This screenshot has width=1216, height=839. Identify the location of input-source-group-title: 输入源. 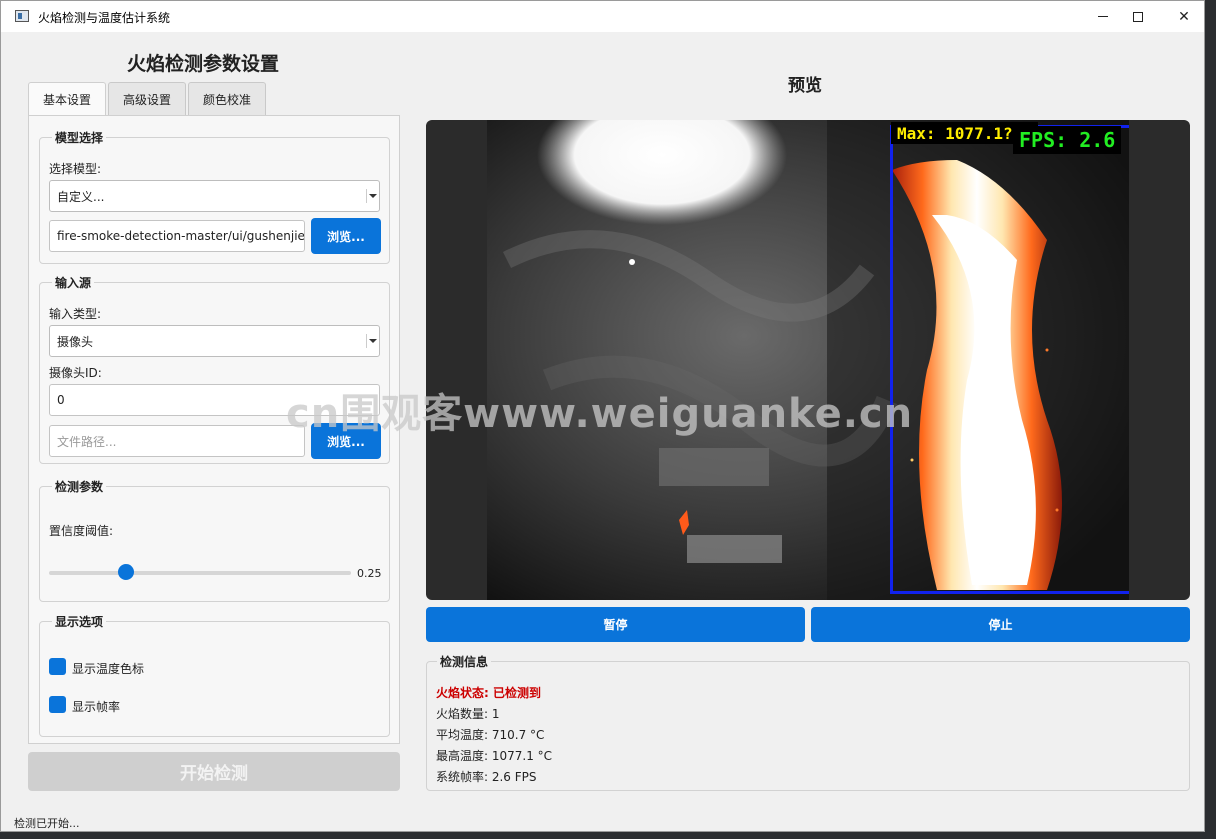
(73, 282).